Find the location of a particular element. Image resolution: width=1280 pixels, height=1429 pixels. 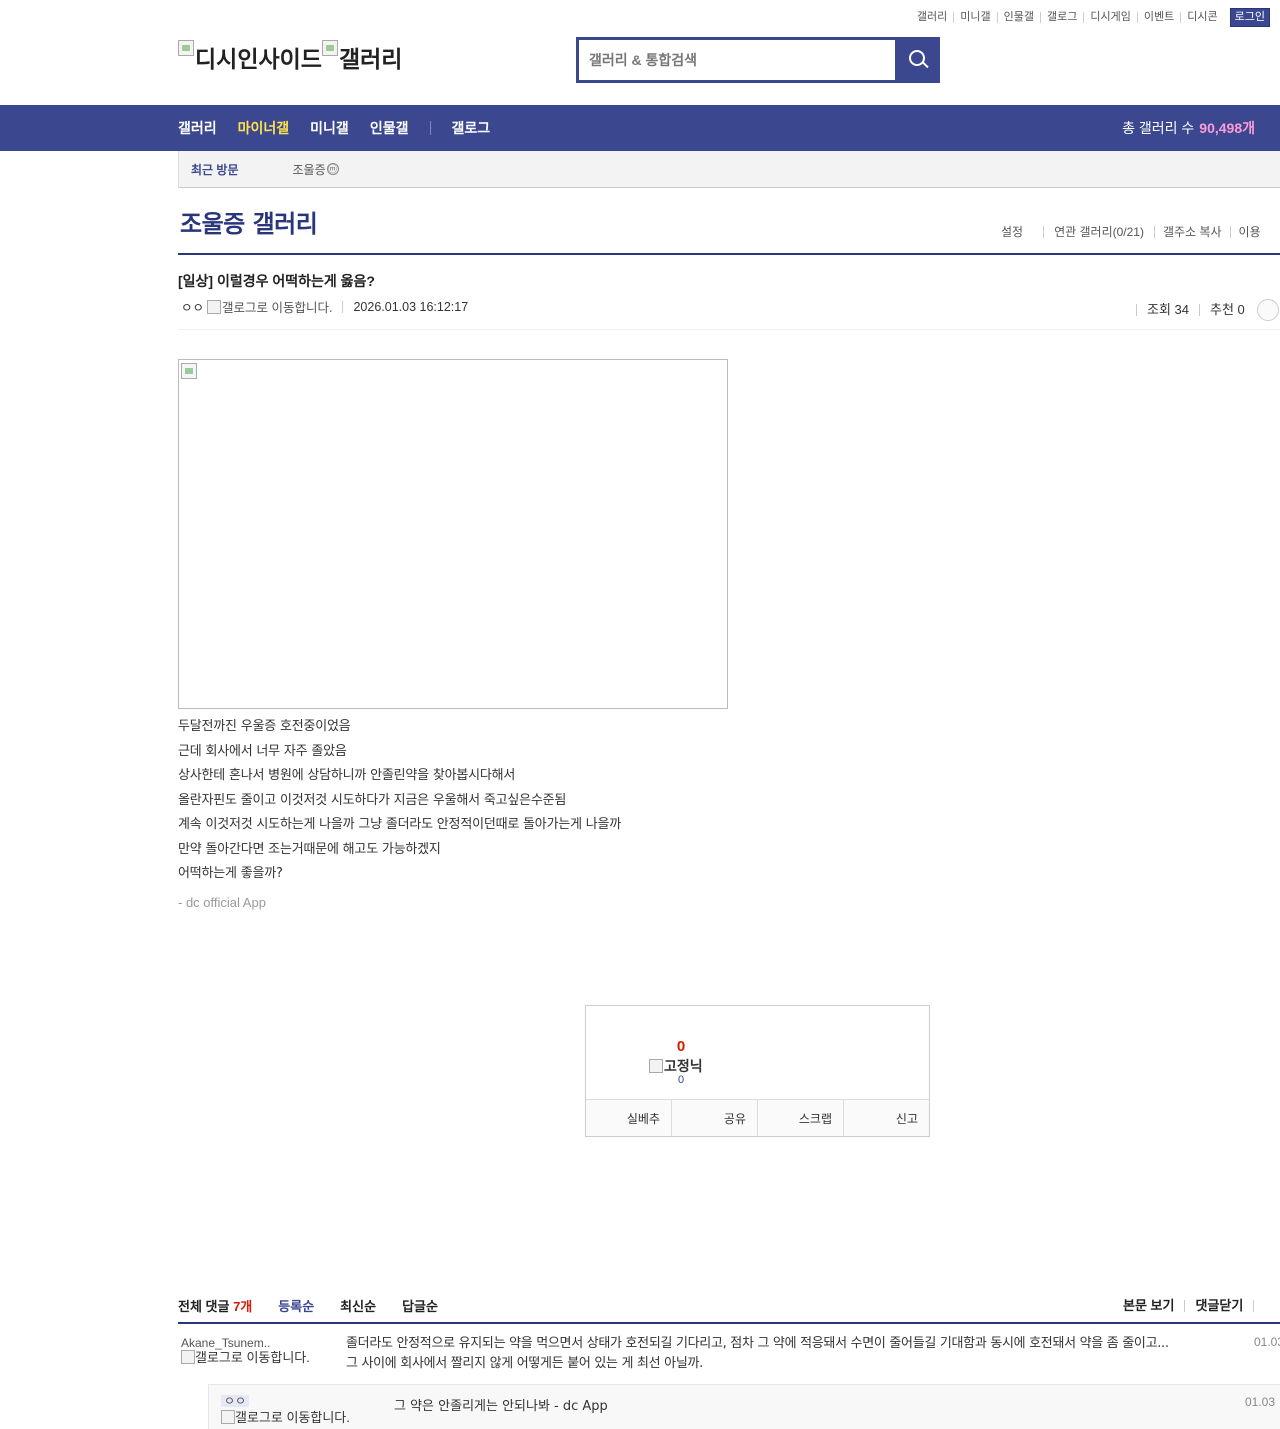

gallery-divider is located at coordinates (729, 254).